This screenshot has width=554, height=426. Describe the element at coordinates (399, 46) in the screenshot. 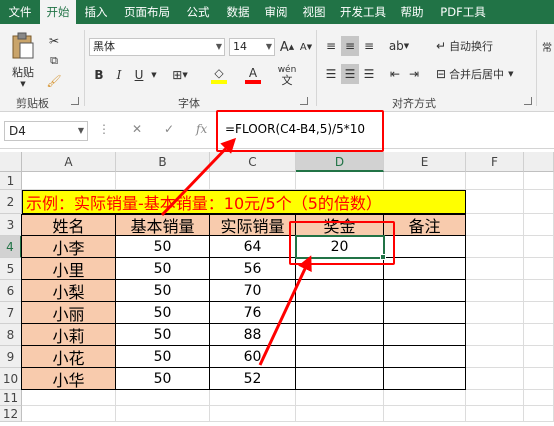

I see `orientation-button: ab ▼` at that location.